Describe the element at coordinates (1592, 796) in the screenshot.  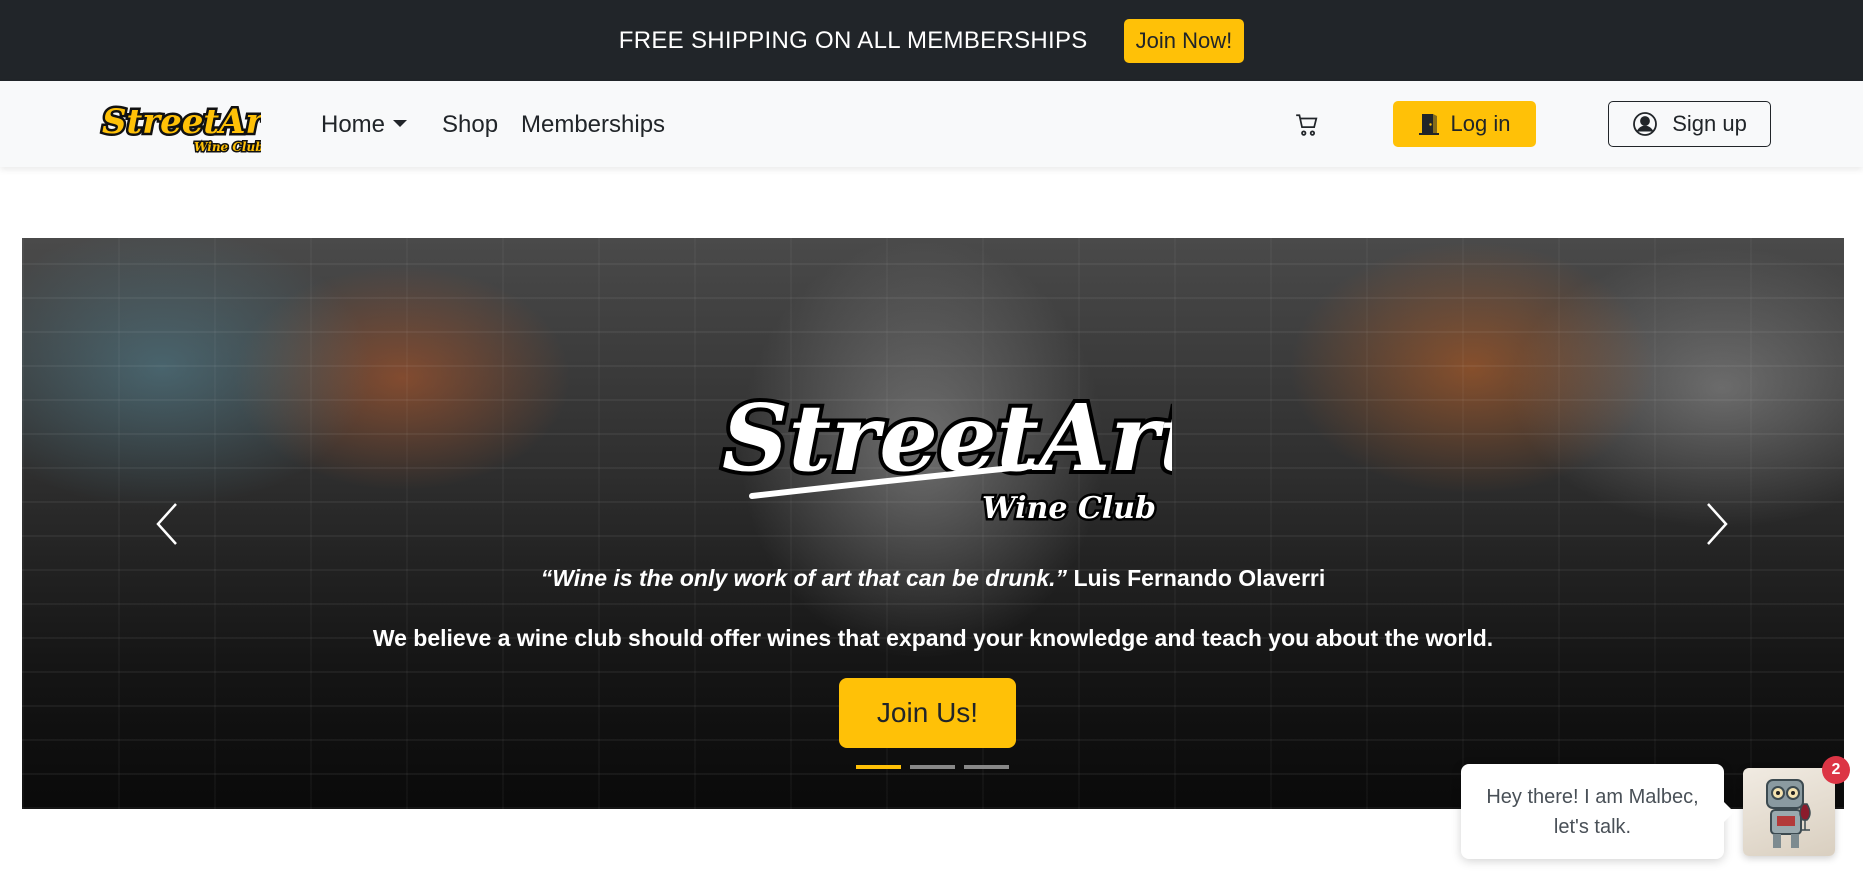
I see `chat-message-line1: Hey there! I am Malbec,` at that location.